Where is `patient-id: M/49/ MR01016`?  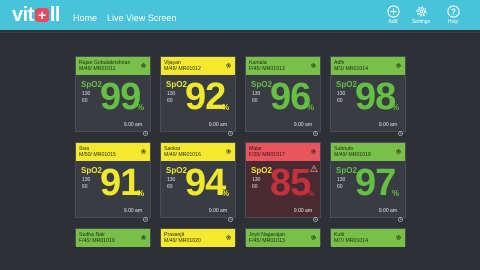 patient-id: M/49/ MR01016 is located at coordinates (182, 155).